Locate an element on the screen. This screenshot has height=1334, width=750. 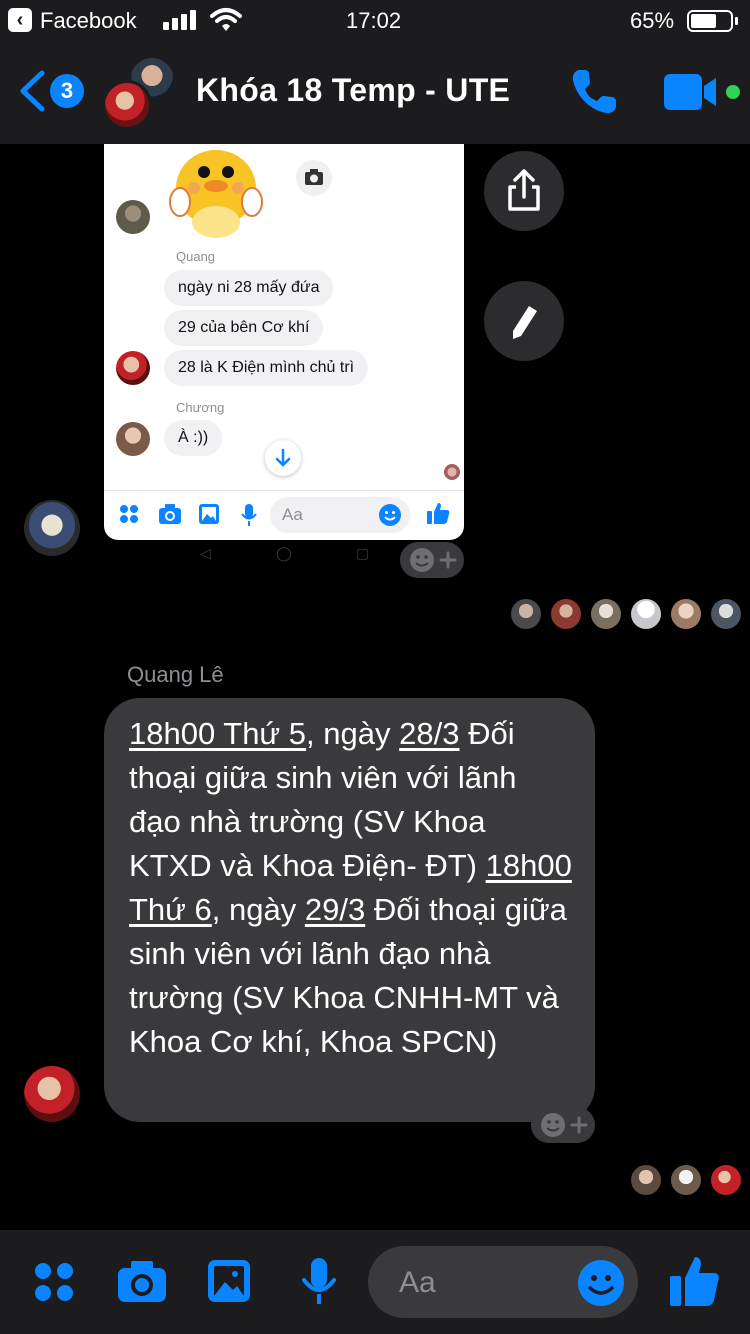
message-composer: Aa is located at coordinates (375, 1282).